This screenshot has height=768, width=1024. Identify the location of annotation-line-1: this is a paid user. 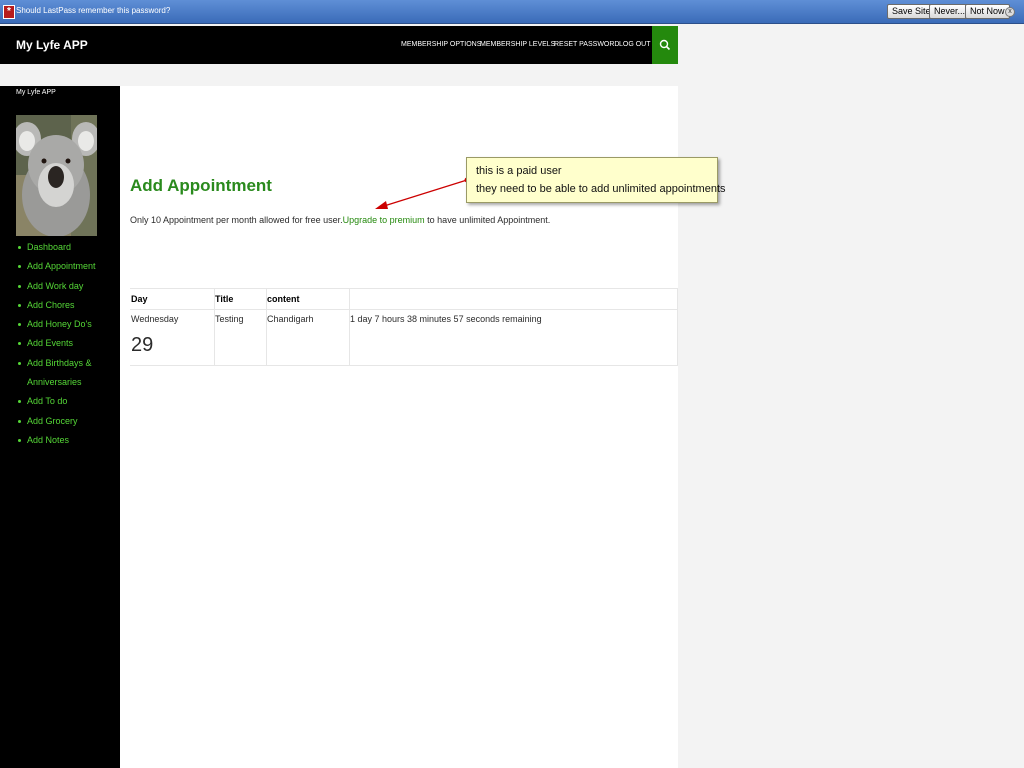
(519, 171).